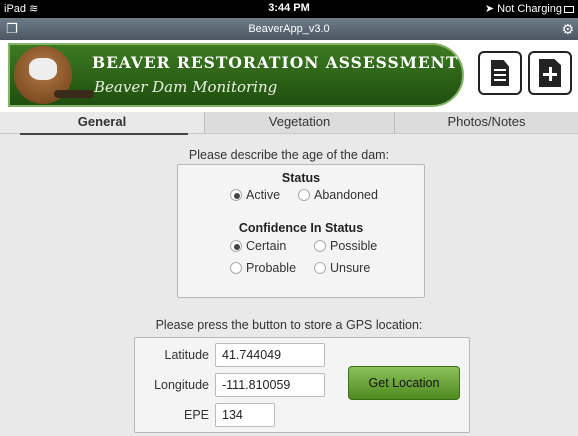 The height and width of the screenshot is (436, 578). Describe the element at coordinates (289, 9) in the screenshot. I see `status-bar: iPad ≋ 3:44 PM ➤ Not Charging` at that location.